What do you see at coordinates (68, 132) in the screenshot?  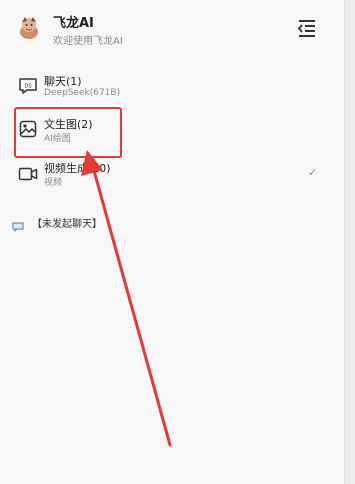 I see `highlight-annotation-box` at bounding box center [68, 132].